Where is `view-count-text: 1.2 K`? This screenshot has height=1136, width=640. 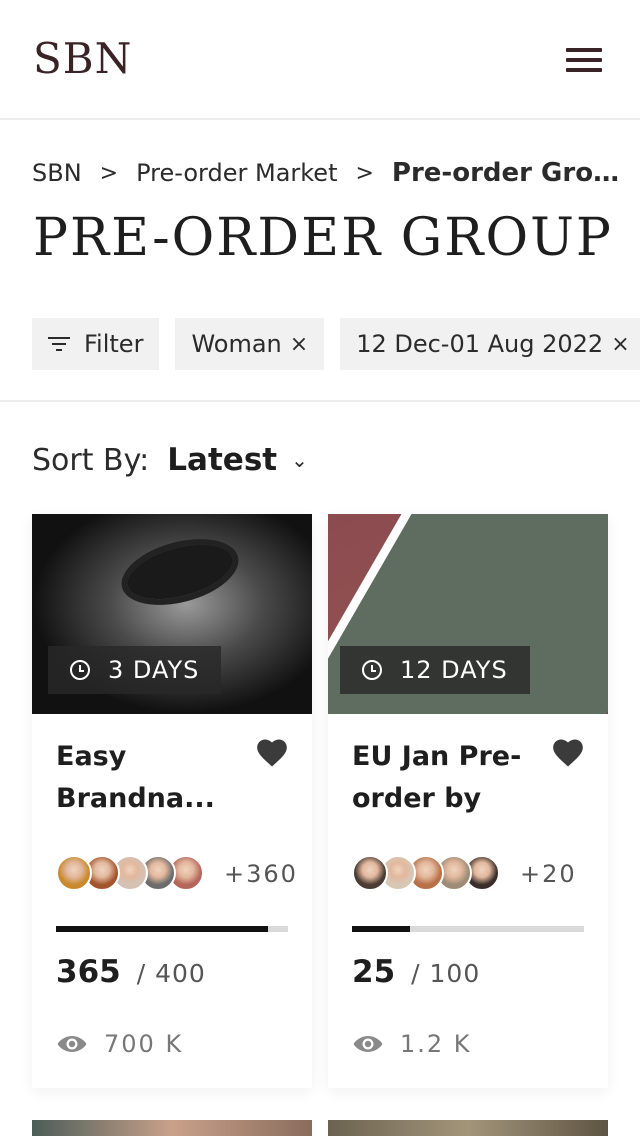 view-count-text: 1.2 K is located at coordinates (436, 1044).